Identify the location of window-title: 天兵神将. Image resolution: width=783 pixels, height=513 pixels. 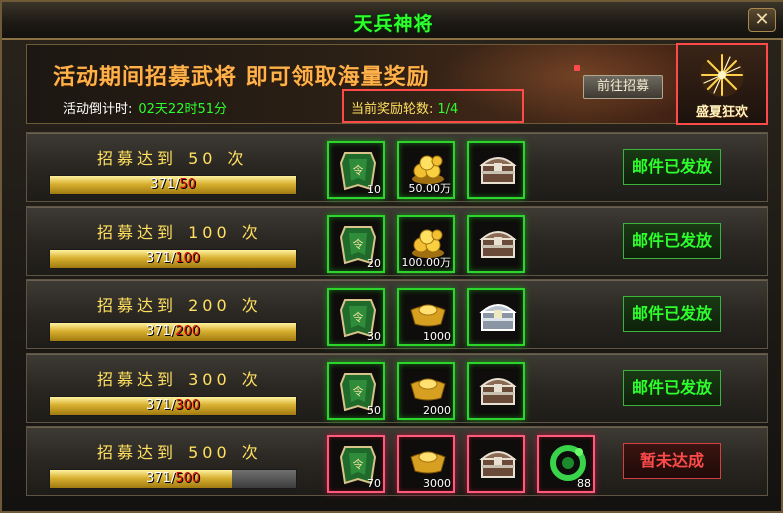
(393, 24).